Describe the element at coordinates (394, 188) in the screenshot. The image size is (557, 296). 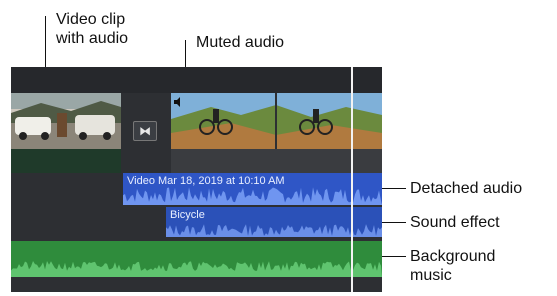
I see `detached-audio-leader` at that location.